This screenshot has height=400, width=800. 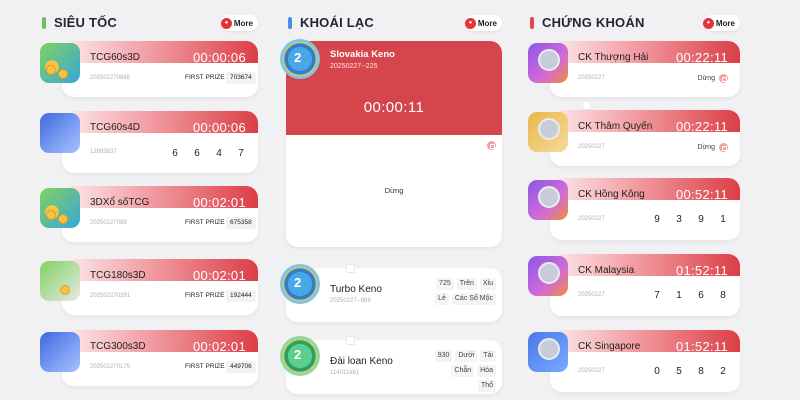 What do you see at coordinates (723, 372) in the screenshot?
I see `result-digit: 2` at bounding box center [723, 372].